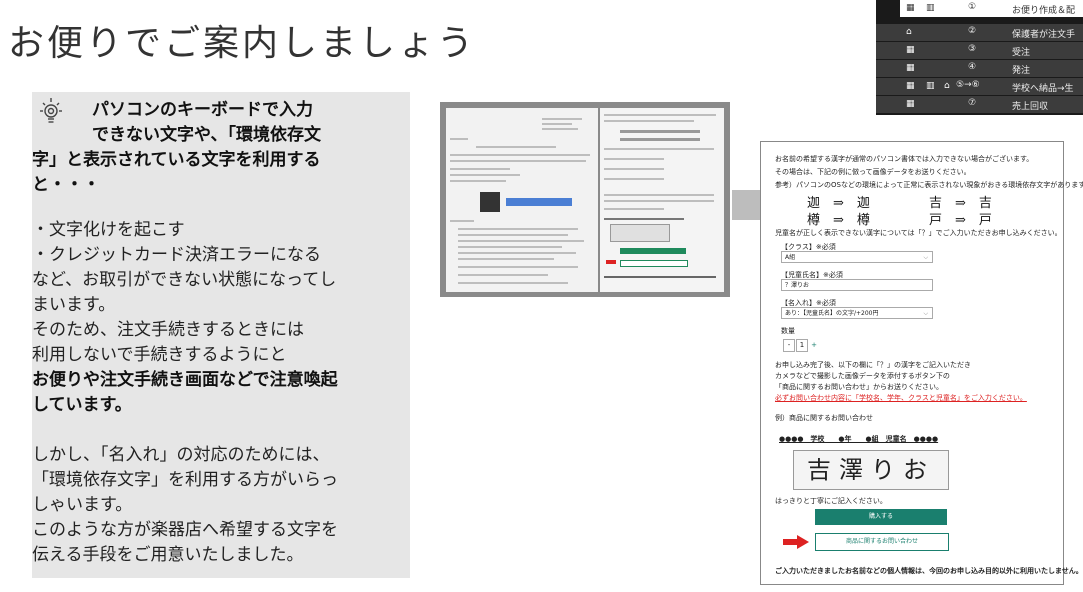 The height and width of the screenshot is (592, 1083). I want to click on quantity-value: 1, so click(802, 345).